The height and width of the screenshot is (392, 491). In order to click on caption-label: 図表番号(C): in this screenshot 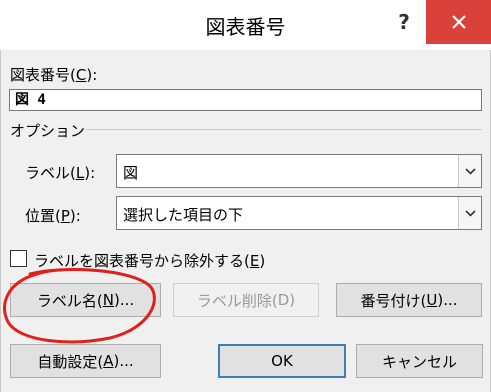, I will do `click(53, 74)`.